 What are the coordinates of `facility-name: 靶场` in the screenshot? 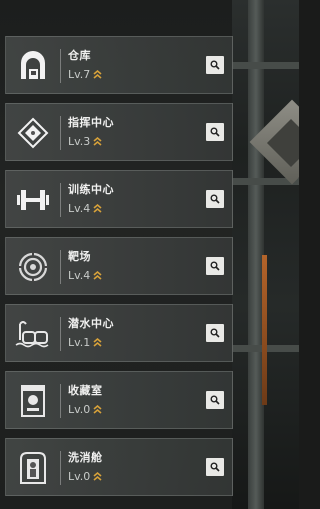 It's located at (79, 256).